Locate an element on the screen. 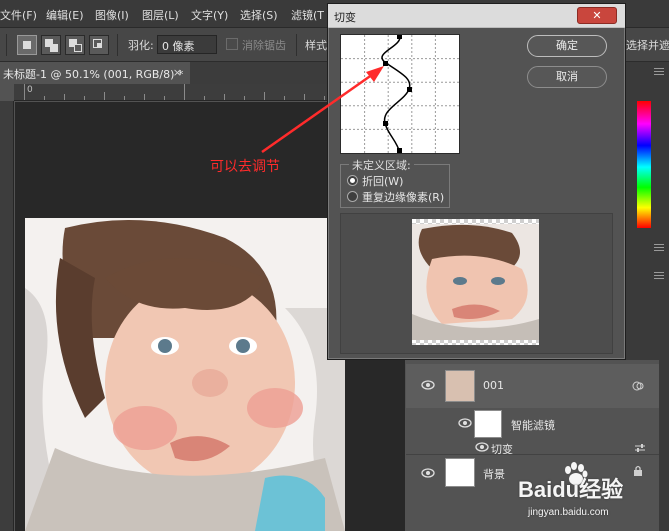 The image size is (669, 531). menu-select: 选择(S) is located at coordinates (259, 15).